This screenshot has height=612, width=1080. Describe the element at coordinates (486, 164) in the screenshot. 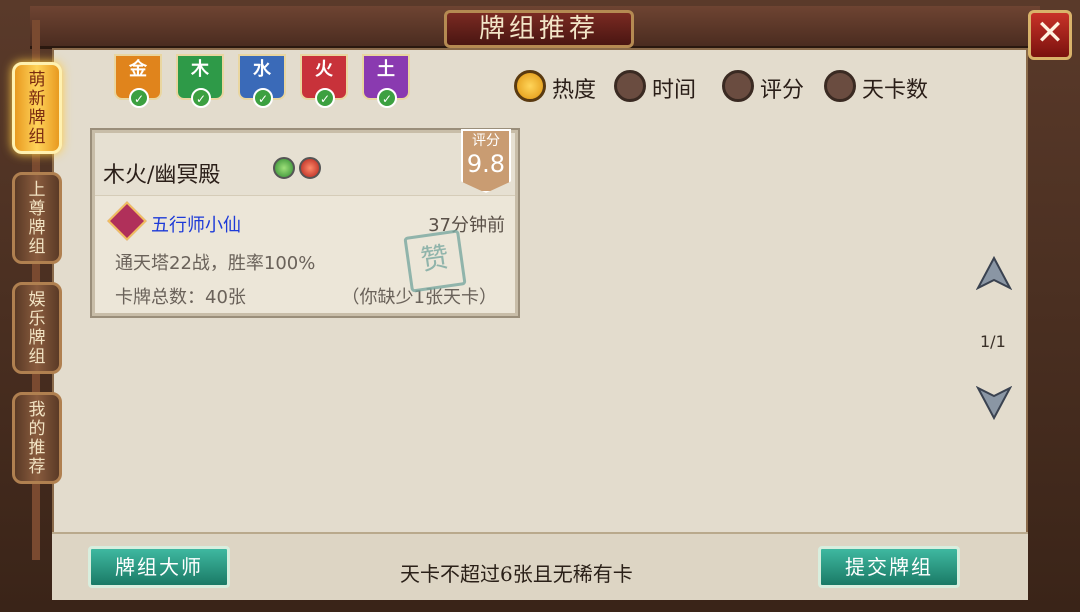

I see `score-value: 9.8` at that location.